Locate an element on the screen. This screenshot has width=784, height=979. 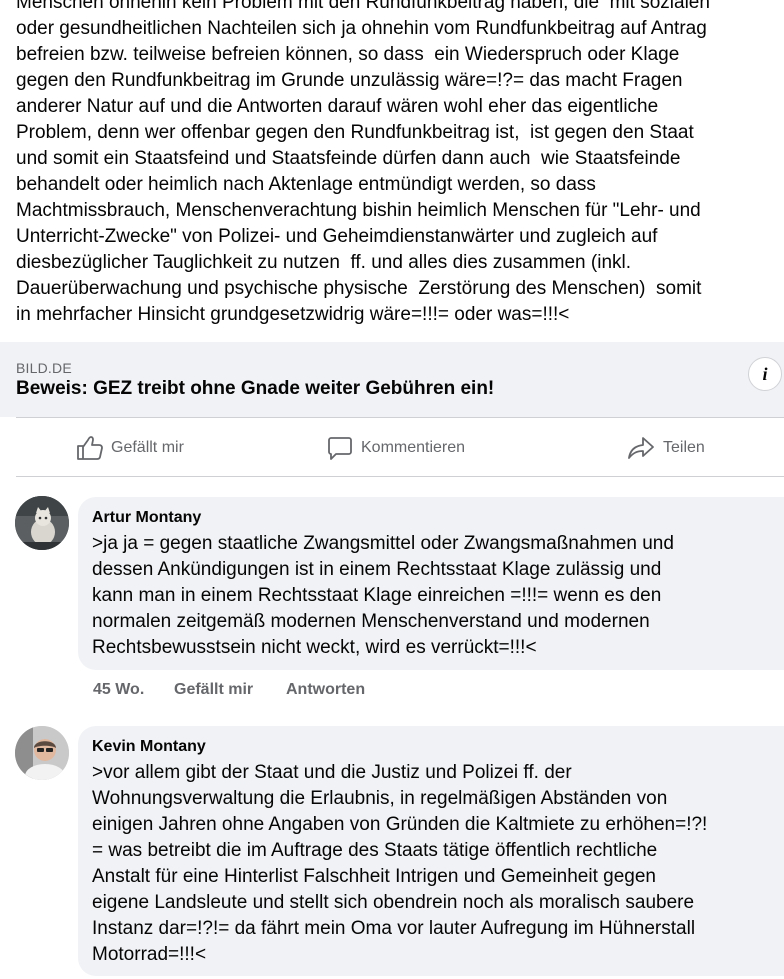
comment-author: Artur Montany is located at coordinates (146, 518).